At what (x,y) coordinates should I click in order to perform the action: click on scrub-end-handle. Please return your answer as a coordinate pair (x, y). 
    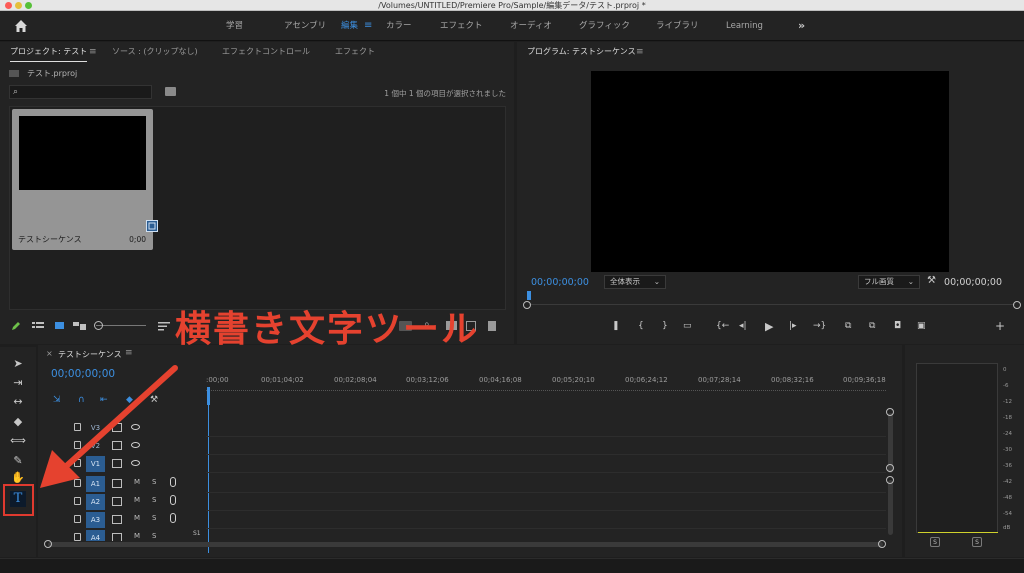
    Looking at the image, I should click on (1017, 305).